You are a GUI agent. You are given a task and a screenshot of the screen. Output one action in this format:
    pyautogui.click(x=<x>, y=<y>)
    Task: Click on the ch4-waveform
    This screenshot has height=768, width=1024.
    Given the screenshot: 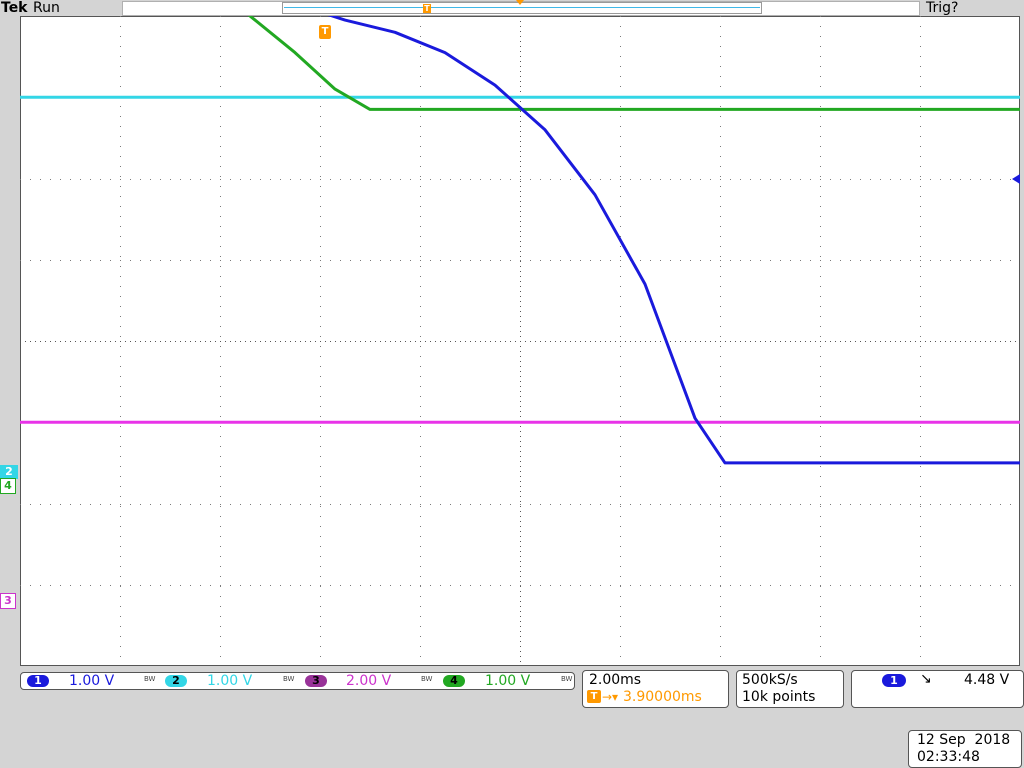 What is the action you would take?
    pyautogui.click(x=633, y=63)
    